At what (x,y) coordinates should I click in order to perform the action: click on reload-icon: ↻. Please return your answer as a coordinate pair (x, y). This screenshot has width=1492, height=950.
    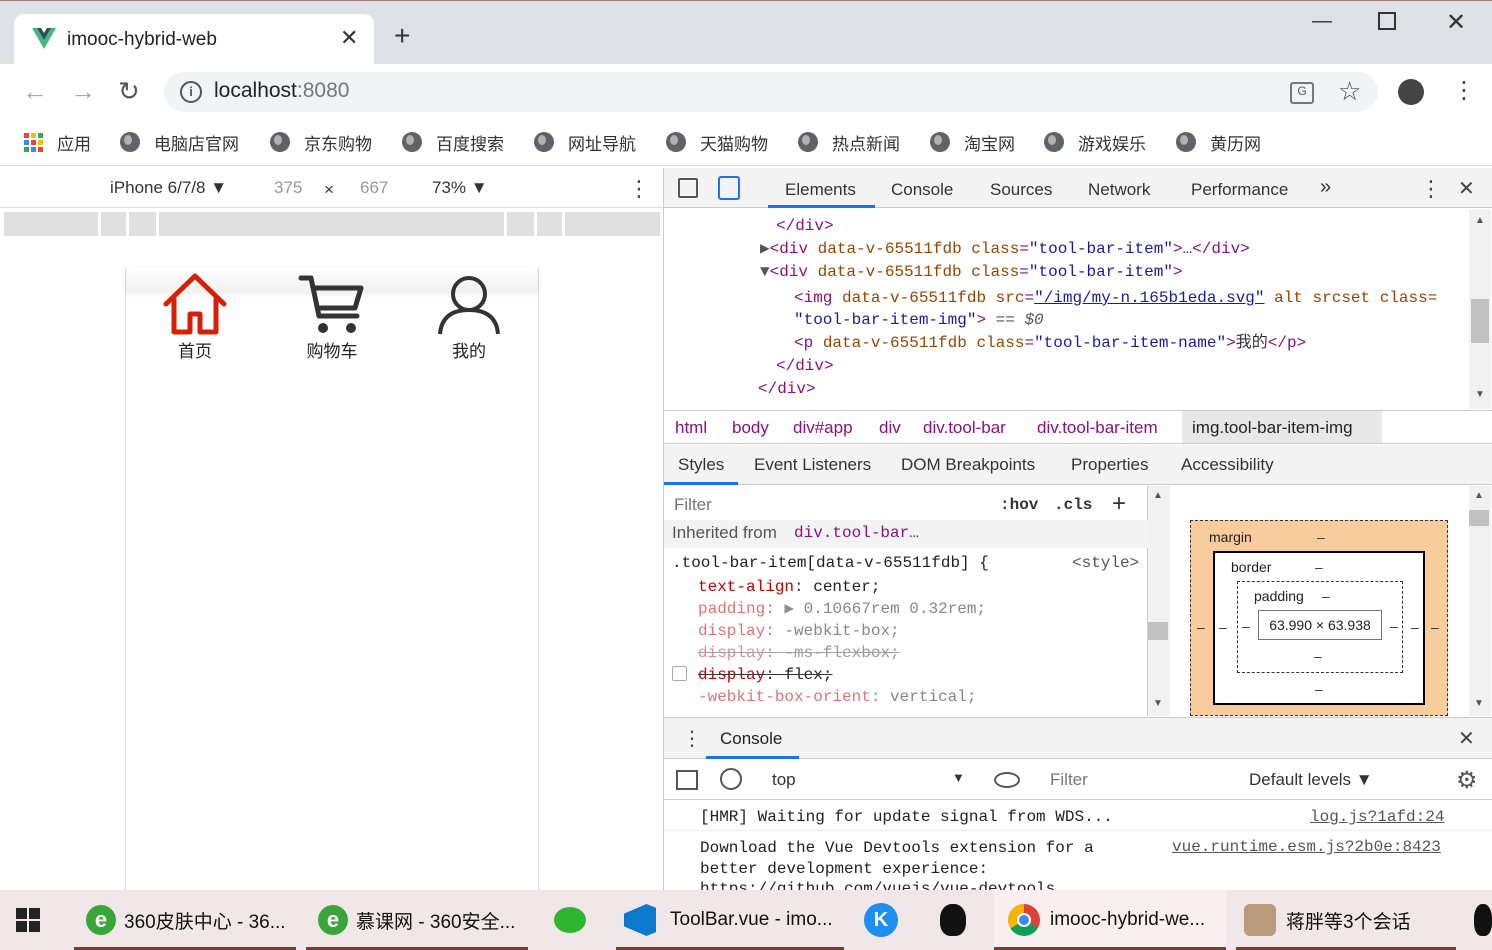
    Looking at the image, I should click on (129, 91).